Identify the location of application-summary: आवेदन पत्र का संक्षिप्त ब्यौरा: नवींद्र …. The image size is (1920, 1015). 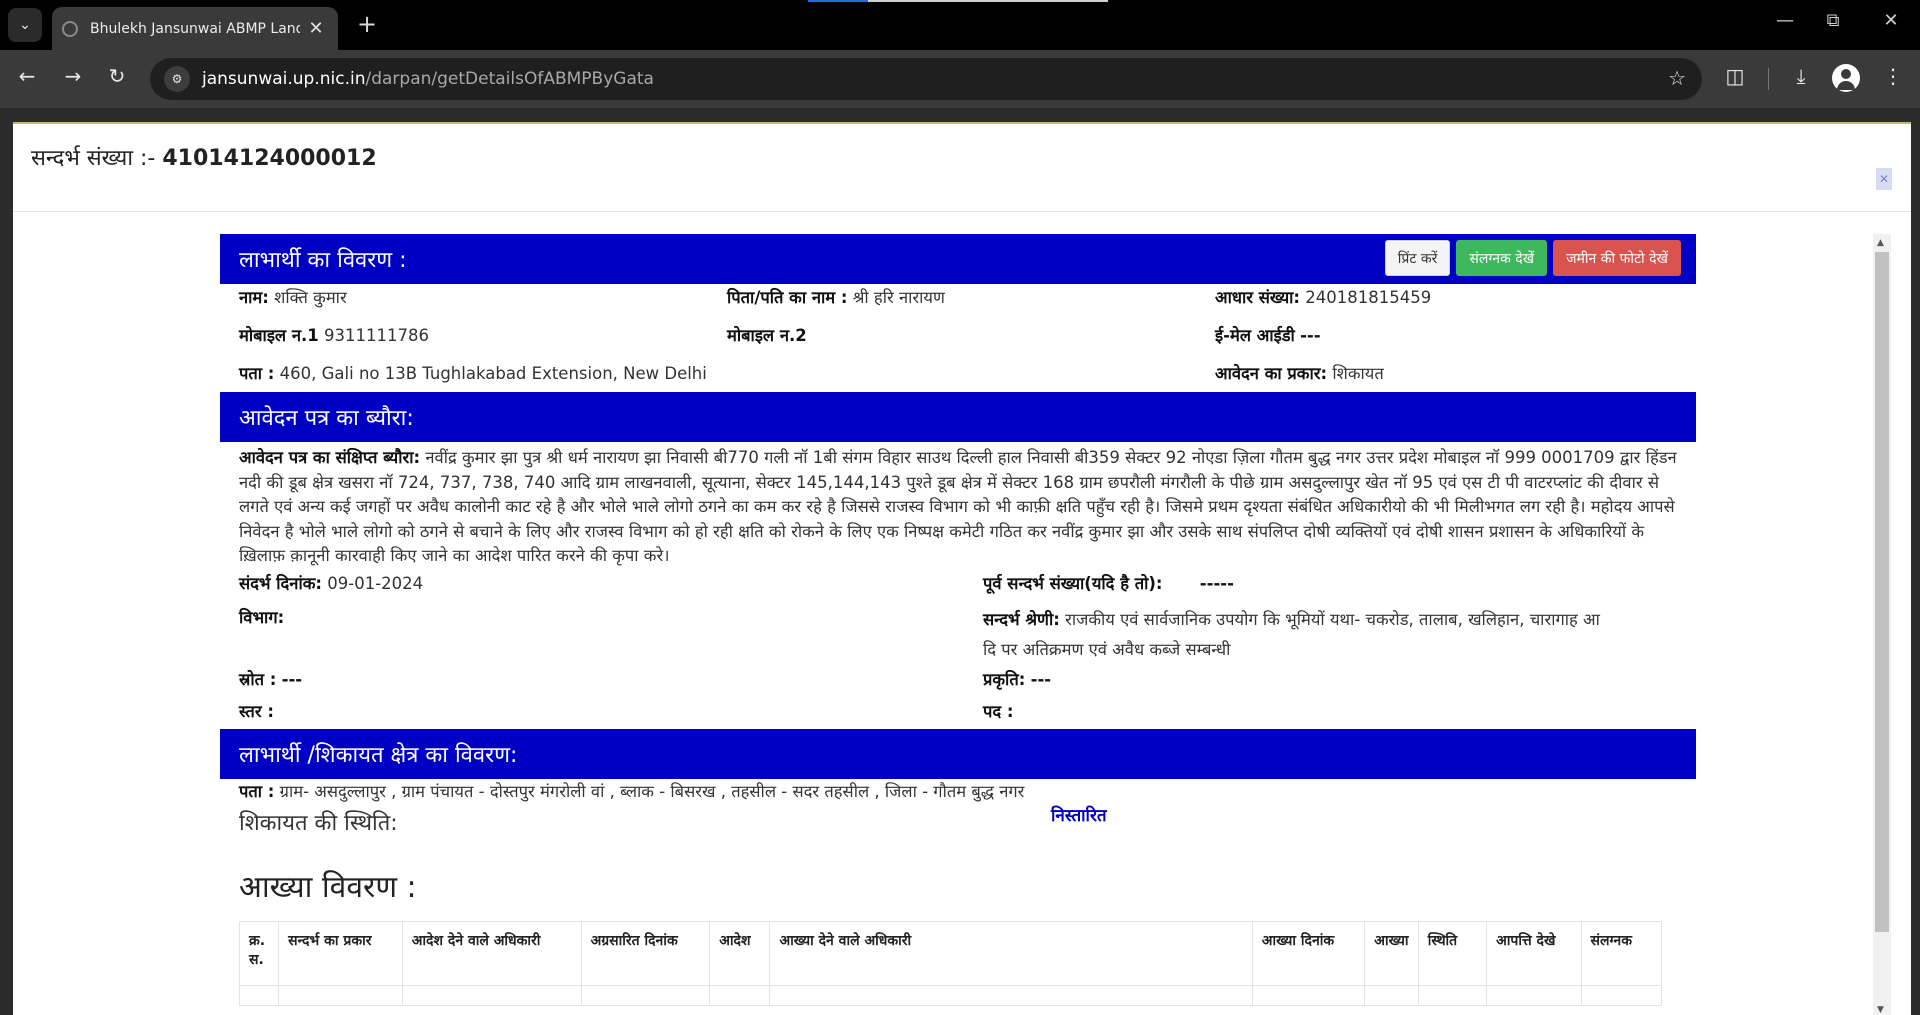
(958, 505).